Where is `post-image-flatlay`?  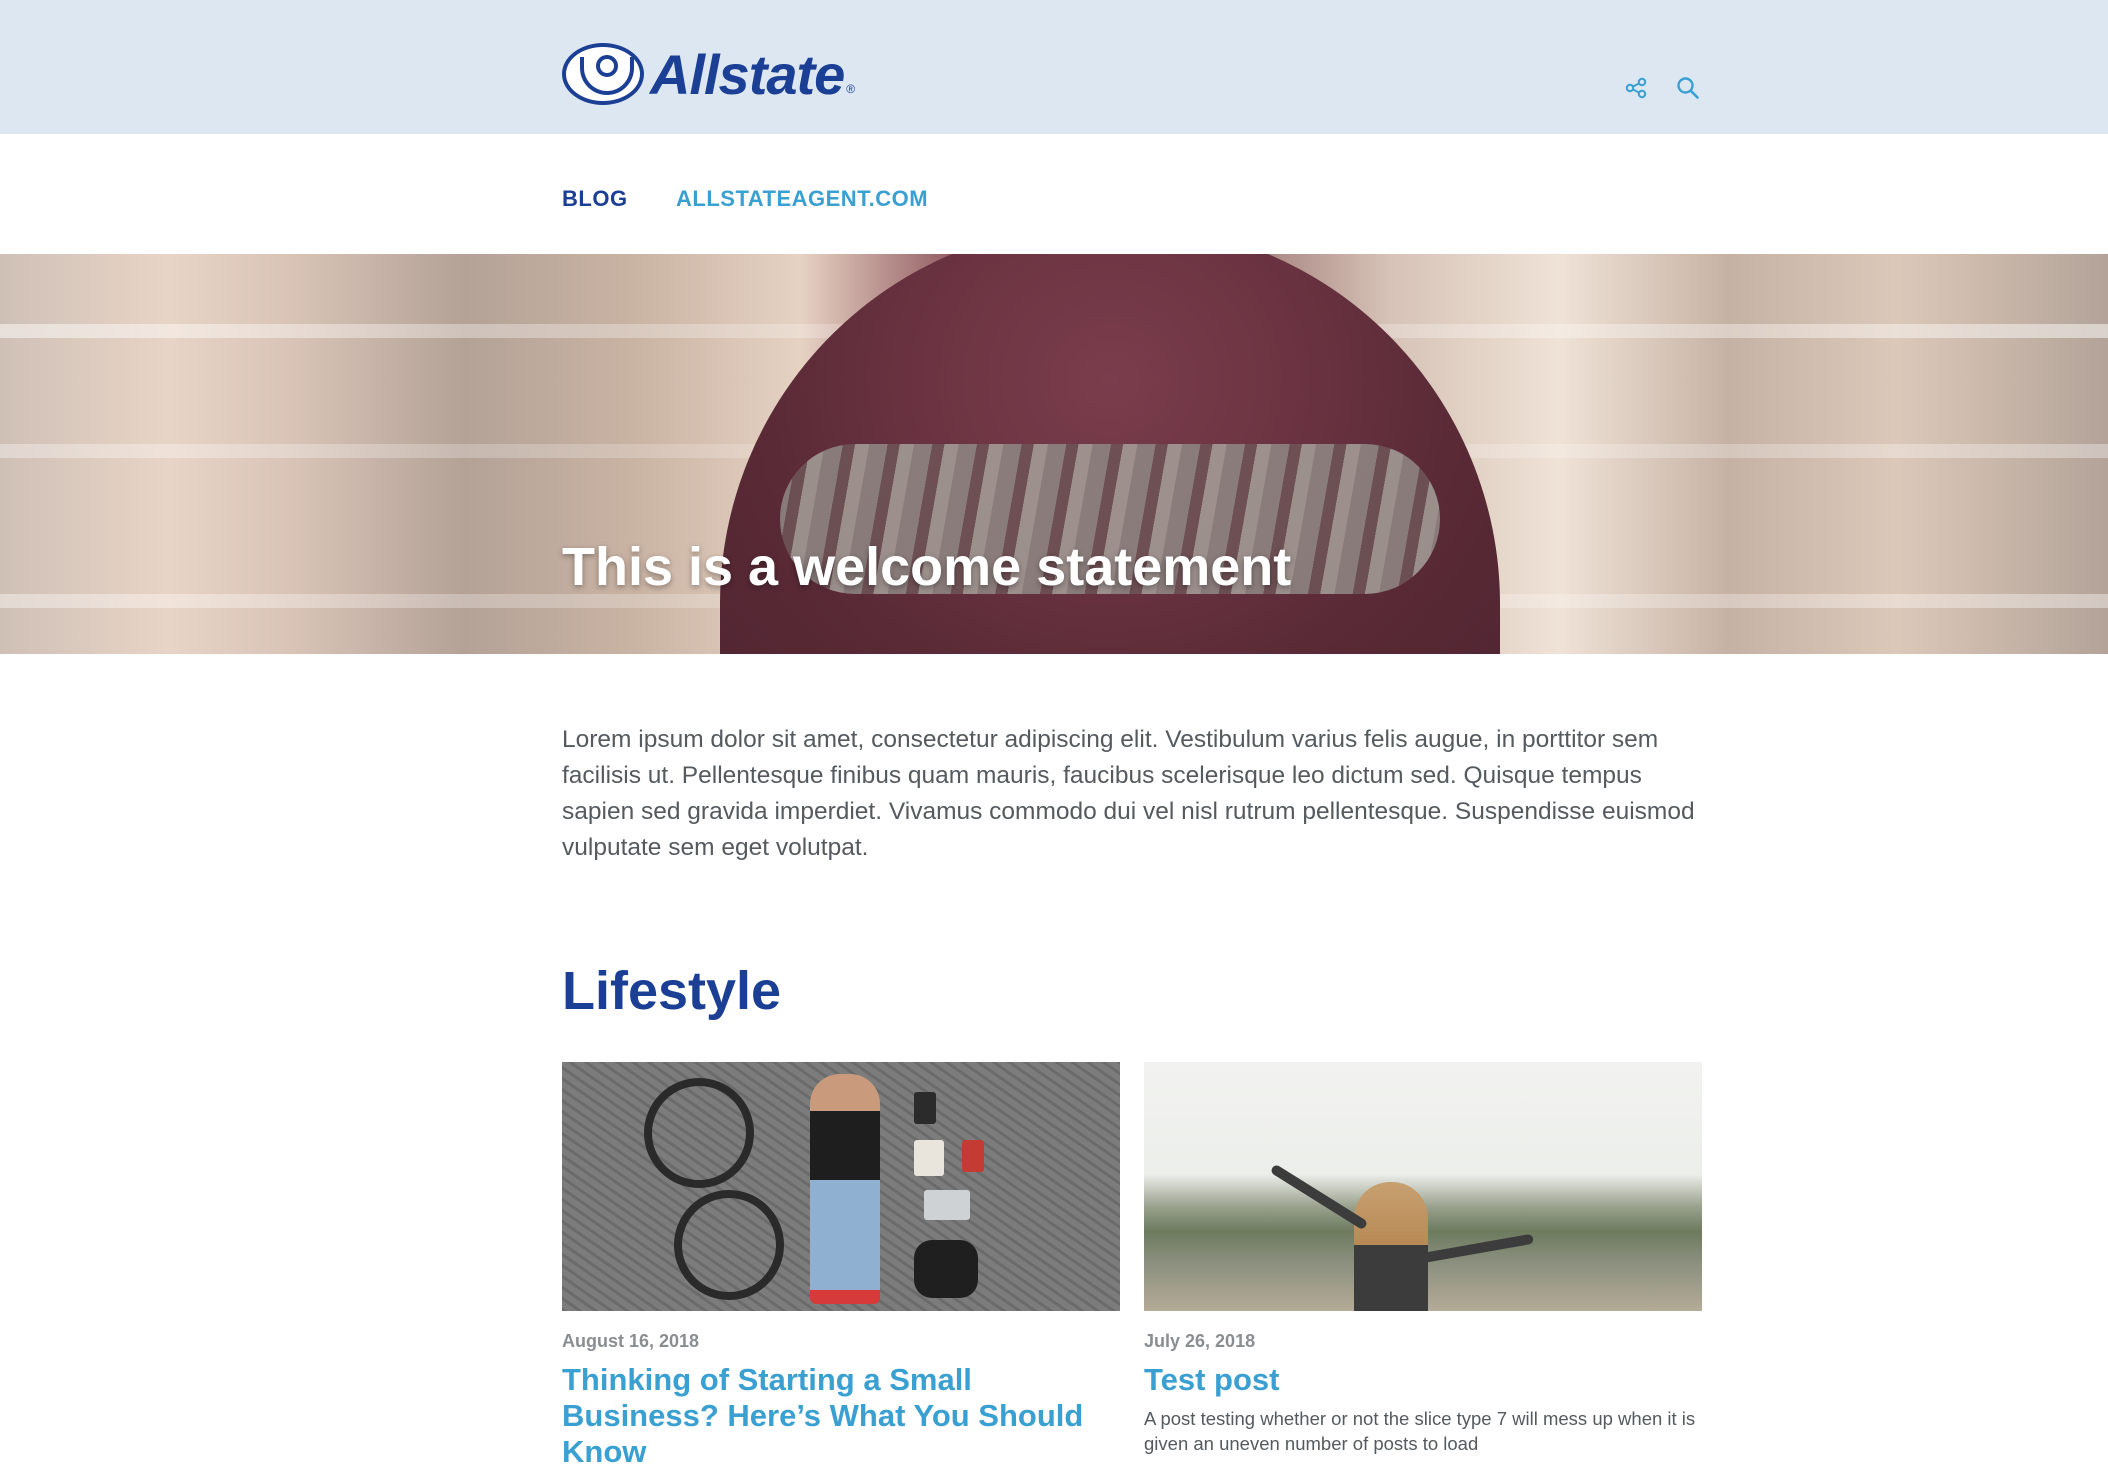
post-image-flatlay is located at coordinates (841, 1186).